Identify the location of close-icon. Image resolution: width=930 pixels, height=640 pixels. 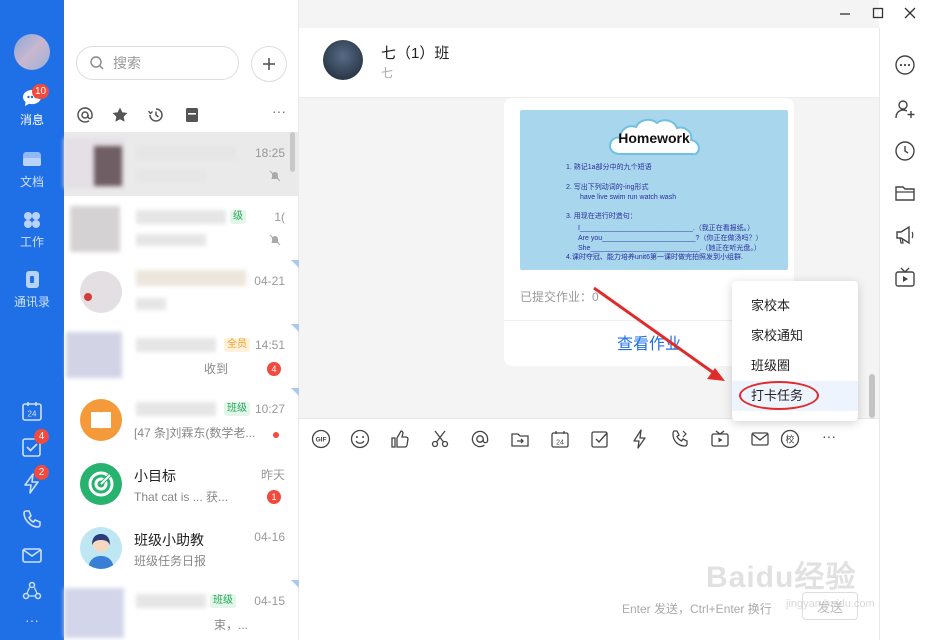
(910, 13).